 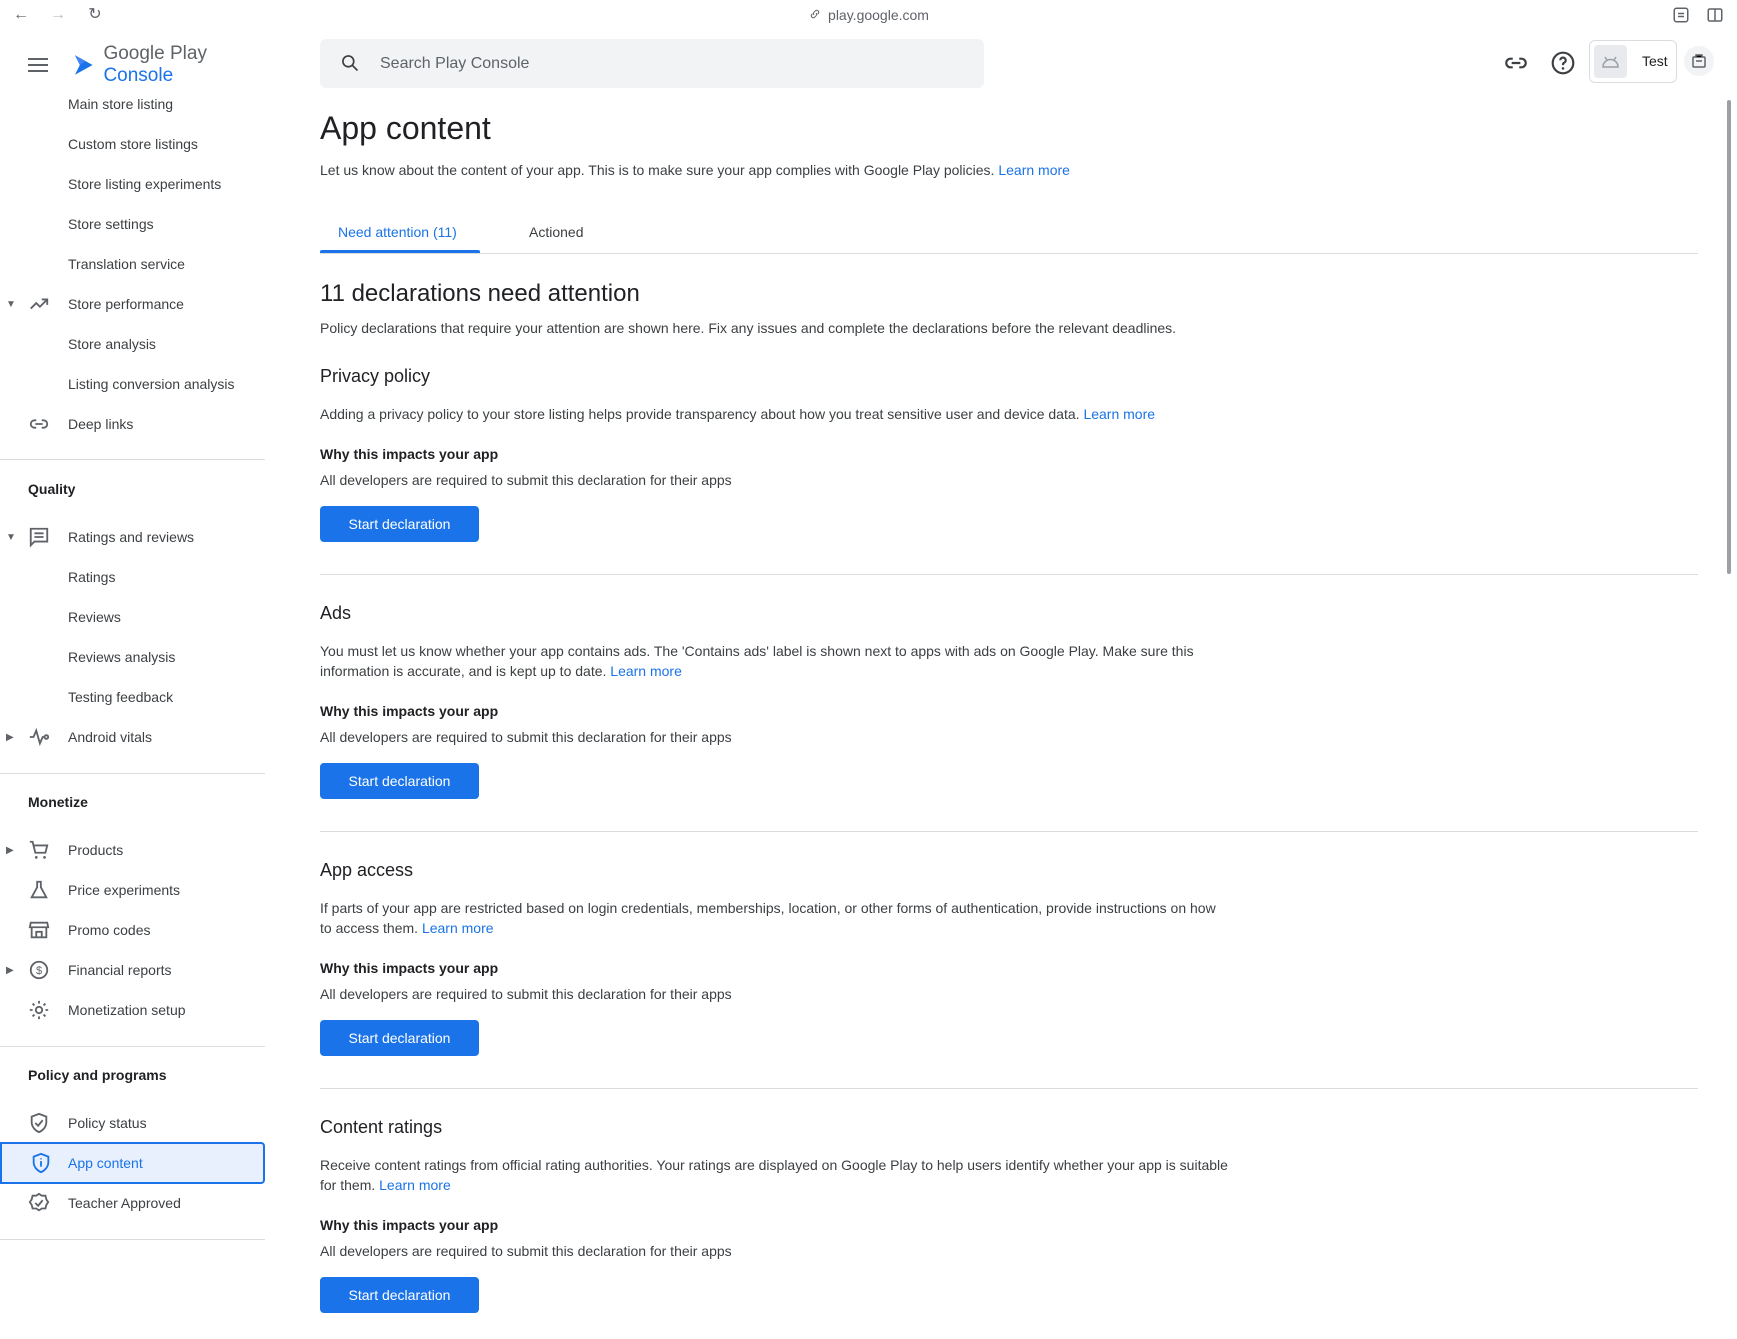 What do you see at coordinates (132, 850) in the screenshot?
I see `sidebar-item-products: ▶ Products` at bounding box center [132, 850].